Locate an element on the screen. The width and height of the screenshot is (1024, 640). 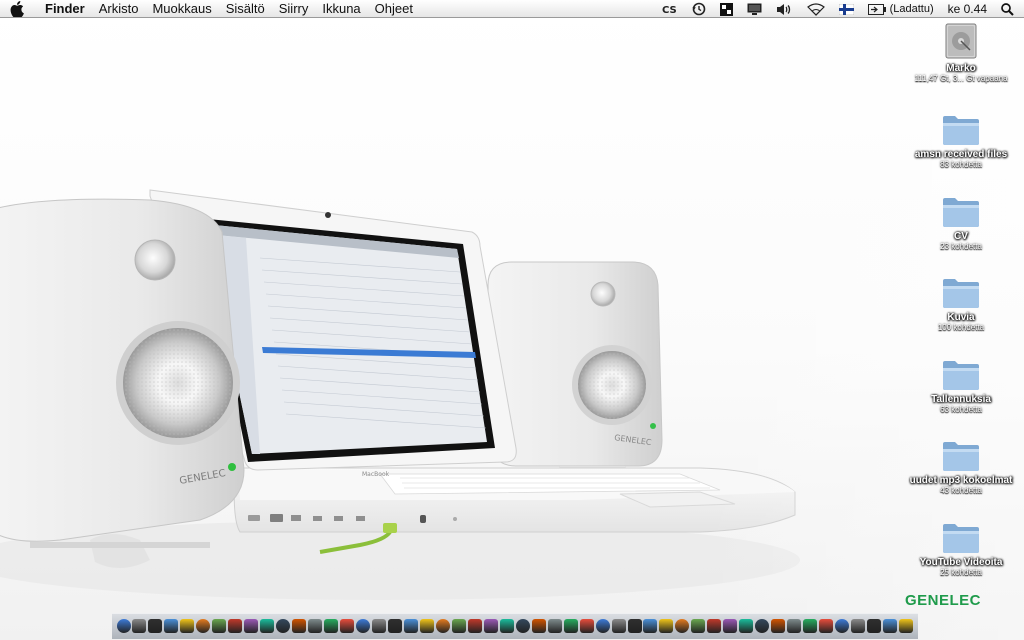
desktop-icon-folder: CV 23 kohdetta is located at coordinates (961, 221).